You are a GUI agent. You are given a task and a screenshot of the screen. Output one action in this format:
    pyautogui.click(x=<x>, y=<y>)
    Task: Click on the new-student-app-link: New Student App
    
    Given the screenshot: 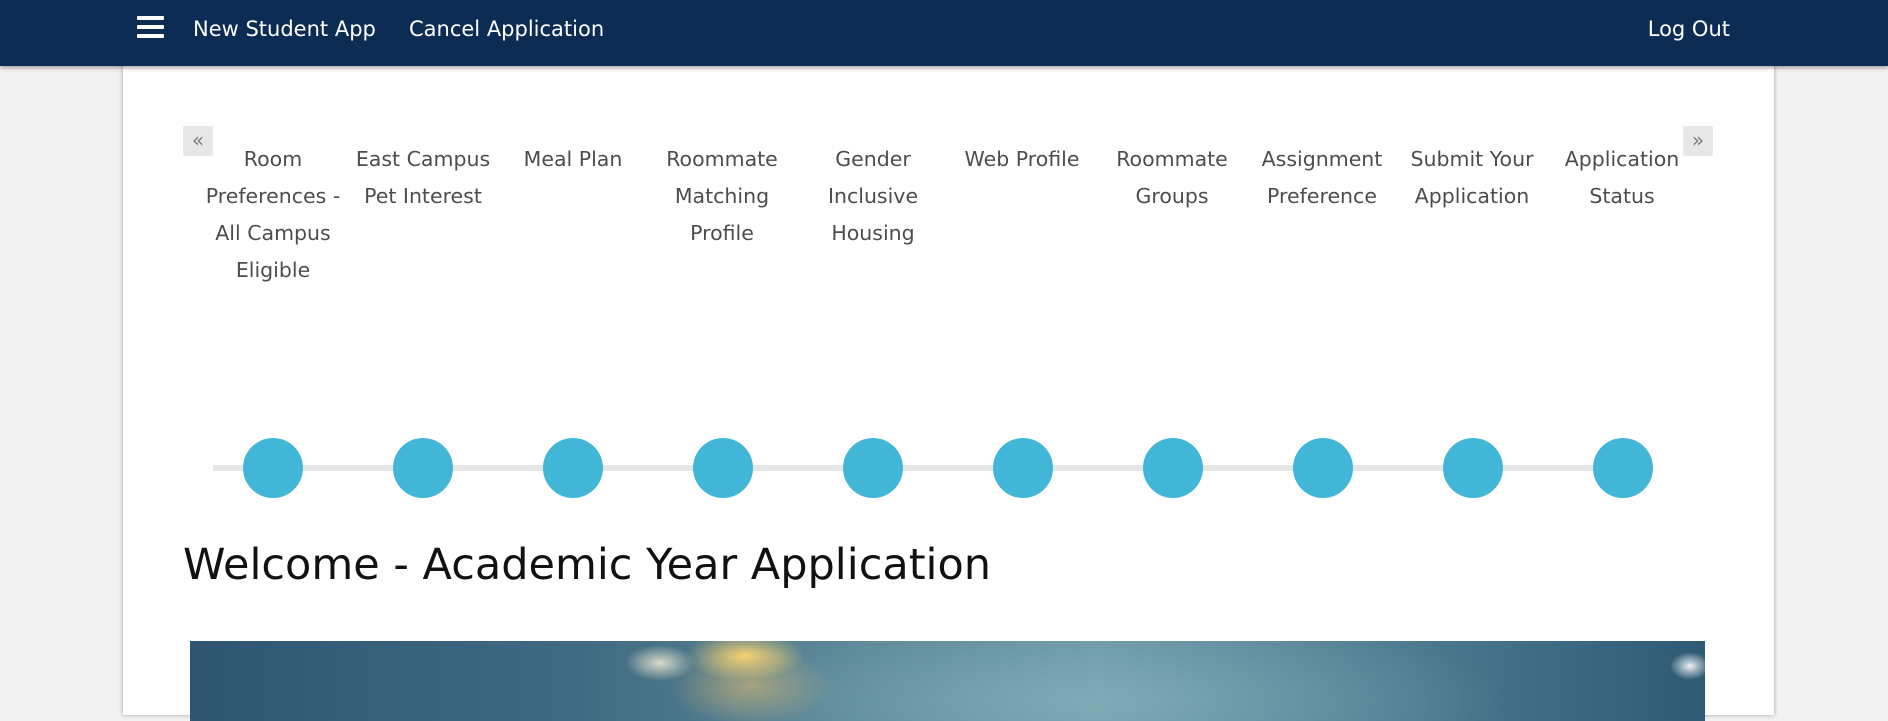 What is the action you would take?
    pyautogui.click(x=284, y=29)
    